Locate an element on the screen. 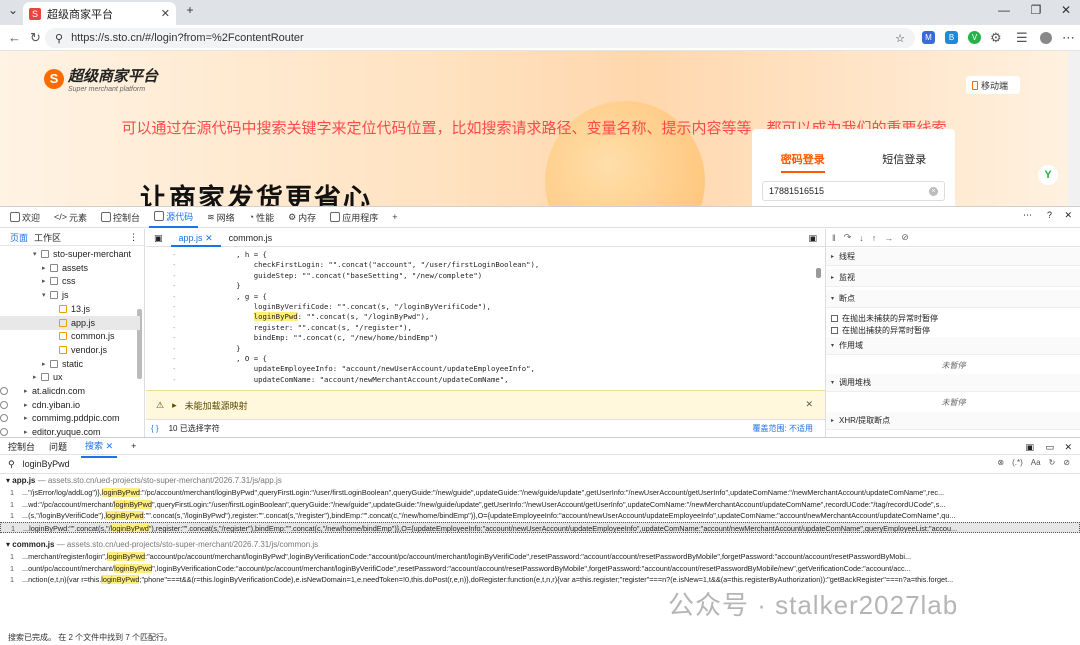 The width and height of the screenshot is (1080, 645). tab-list-icon: ⌄ is located at coordinates (13, 10).